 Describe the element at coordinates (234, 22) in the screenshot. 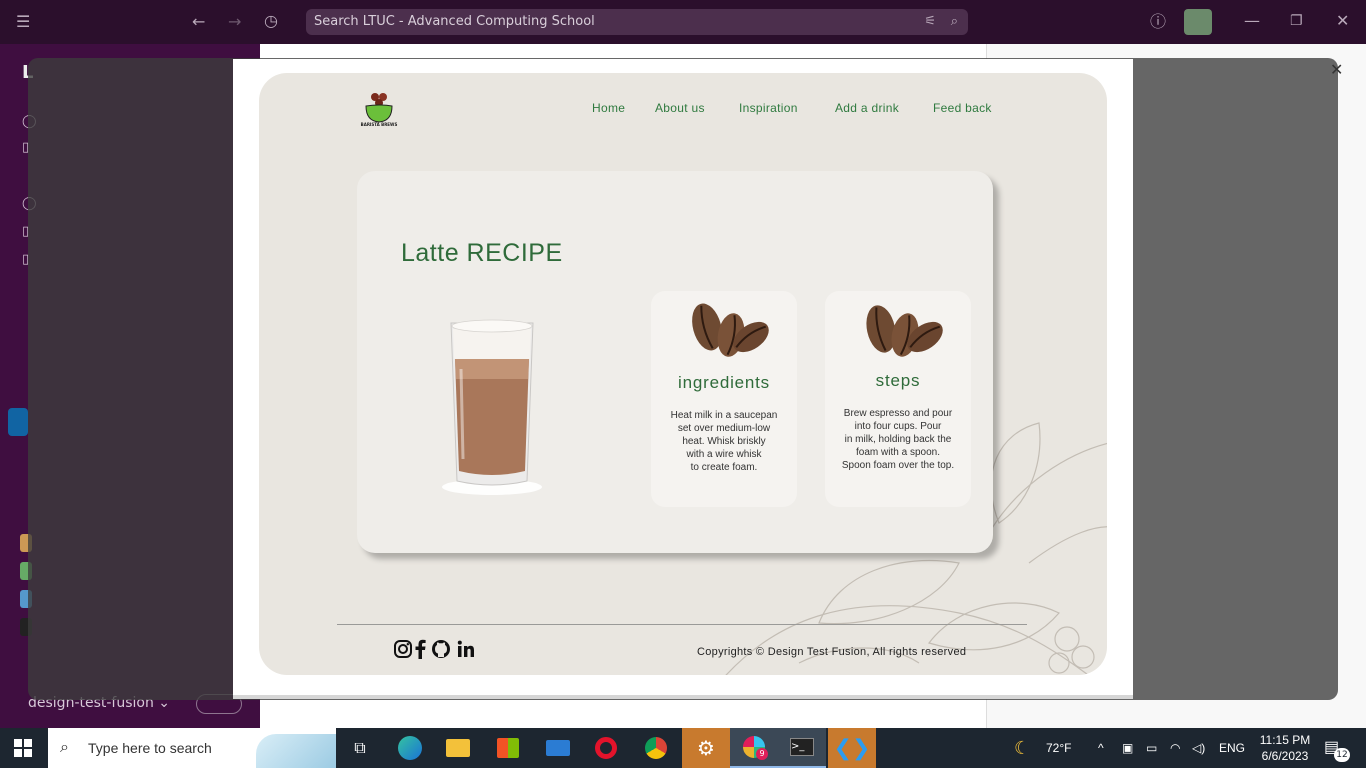

I see `forward-arrow-icon: →` at that location.